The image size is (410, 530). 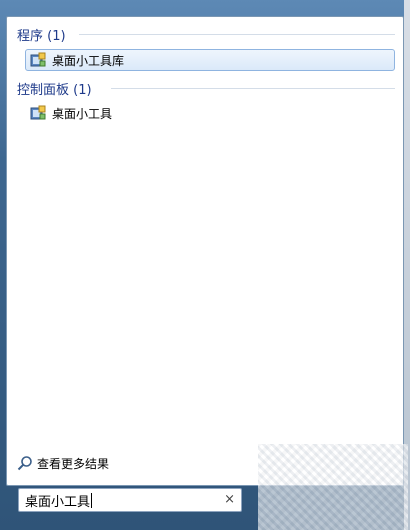 I want to click on search-icon, so click(x=24, y=463).